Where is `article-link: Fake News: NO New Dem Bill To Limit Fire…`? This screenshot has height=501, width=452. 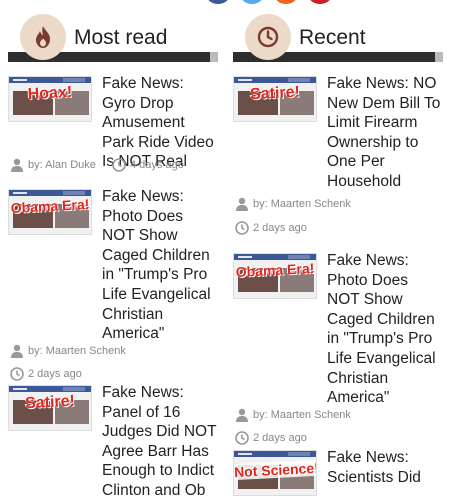 article-link: Fake News: NO New Dem Bill To Limit Fire… is located at coordinates (383, 132).